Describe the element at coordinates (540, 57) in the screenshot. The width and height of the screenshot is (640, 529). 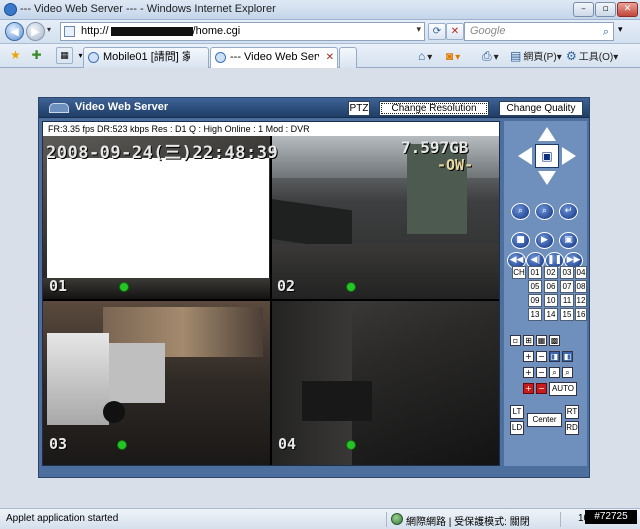
I see `page-menu-label: 網頁(P)` at that location.